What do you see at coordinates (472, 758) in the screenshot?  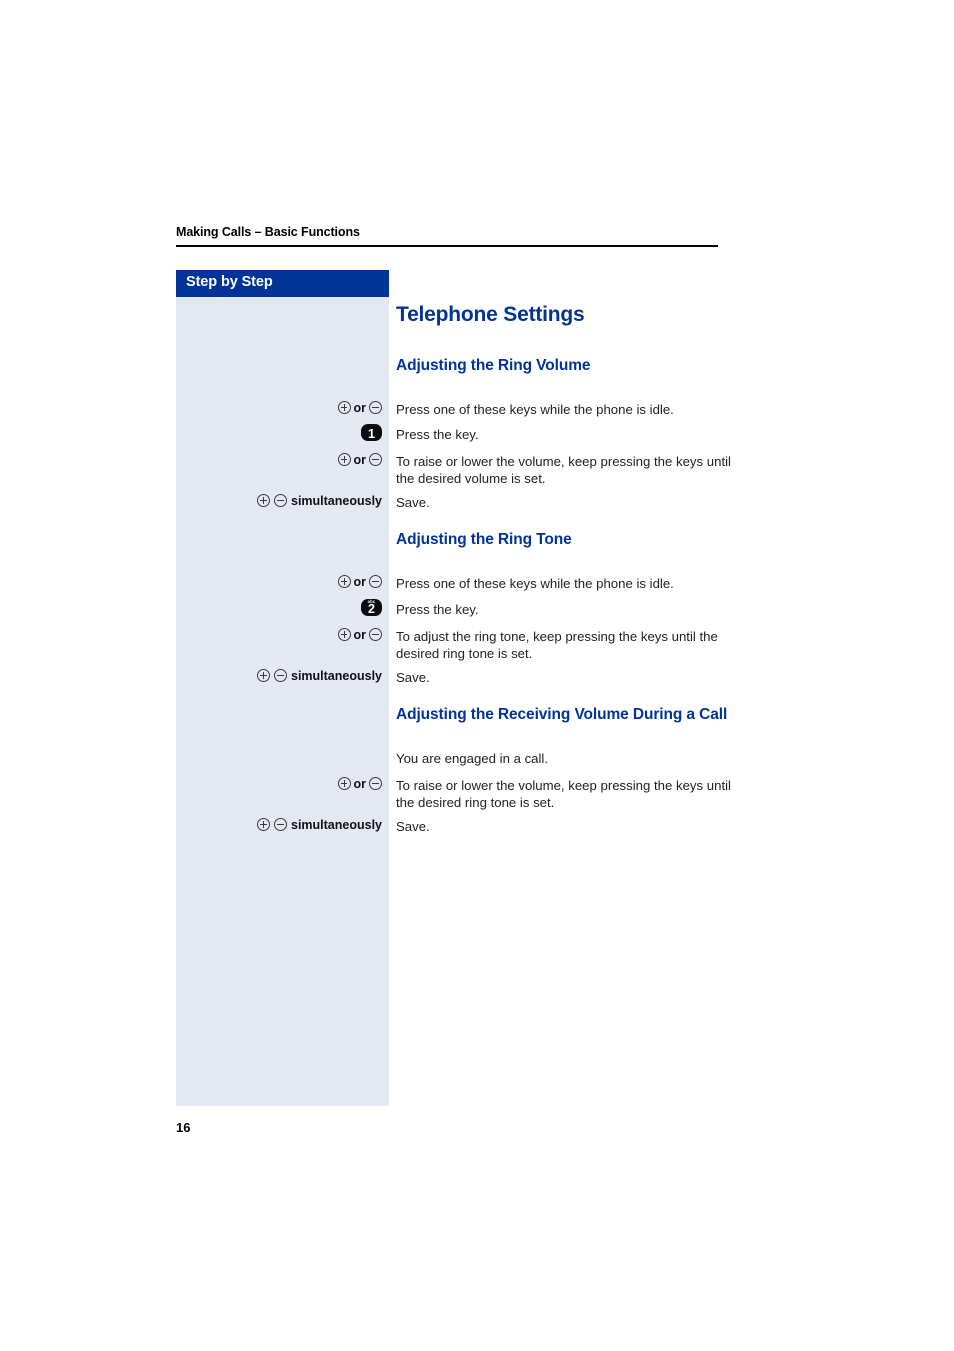 I see `step-text: You are engaged in a call.` at bounding box center [472, 758].